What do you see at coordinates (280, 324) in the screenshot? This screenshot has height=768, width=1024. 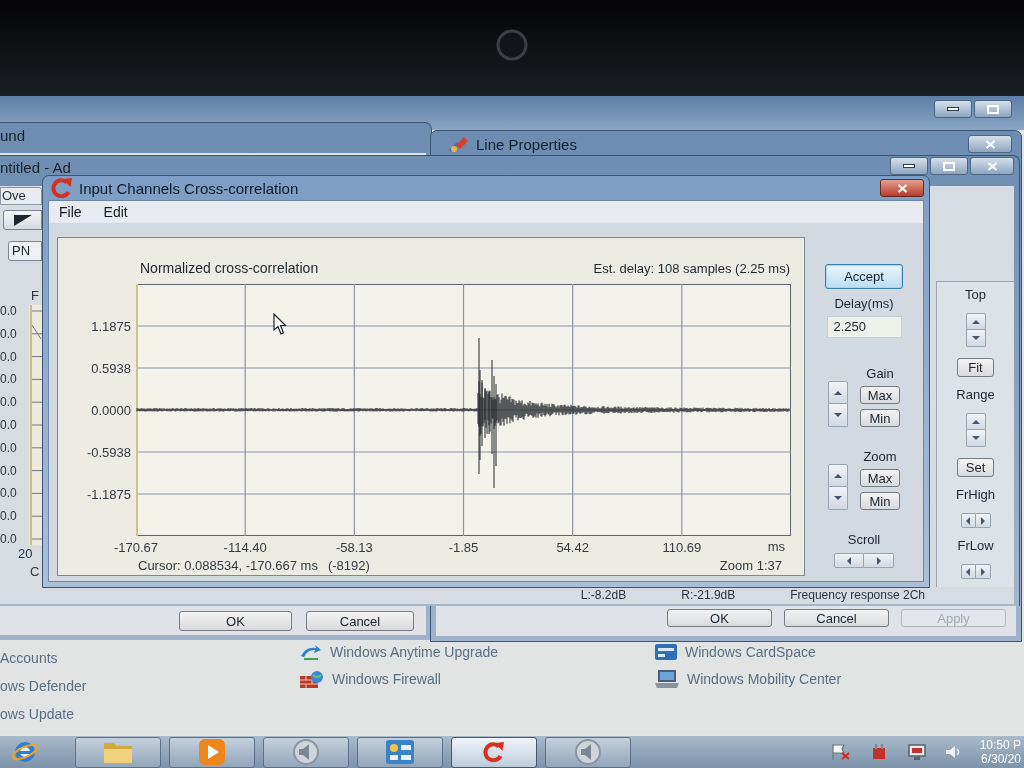 I see `mouse-pointer-icon` at bounding box center [280, 324].